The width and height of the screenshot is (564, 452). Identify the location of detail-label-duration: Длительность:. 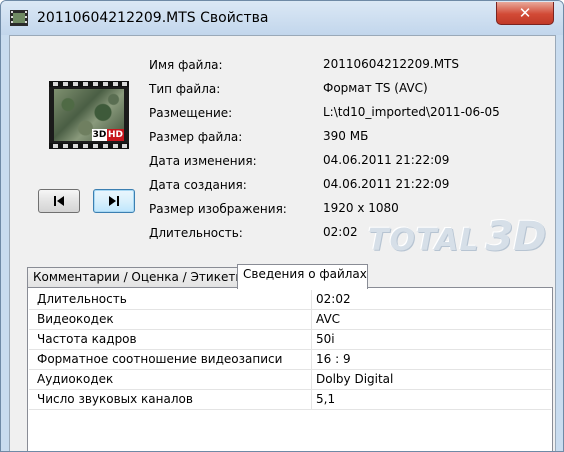
(196, 233).